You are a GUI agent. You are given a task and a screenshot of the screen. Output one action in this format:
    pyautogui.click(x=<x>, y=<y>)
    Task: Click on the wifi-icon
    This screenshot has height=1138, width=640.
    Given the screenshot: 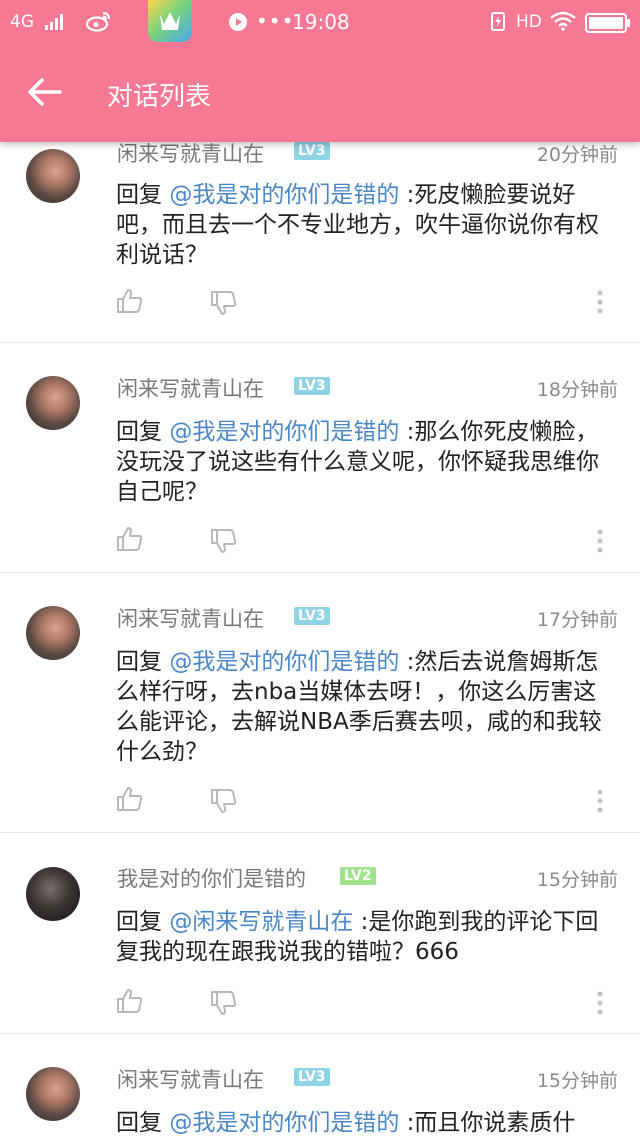 What is the action you would take?
    pyautogui.click(x=563, y=23)
    